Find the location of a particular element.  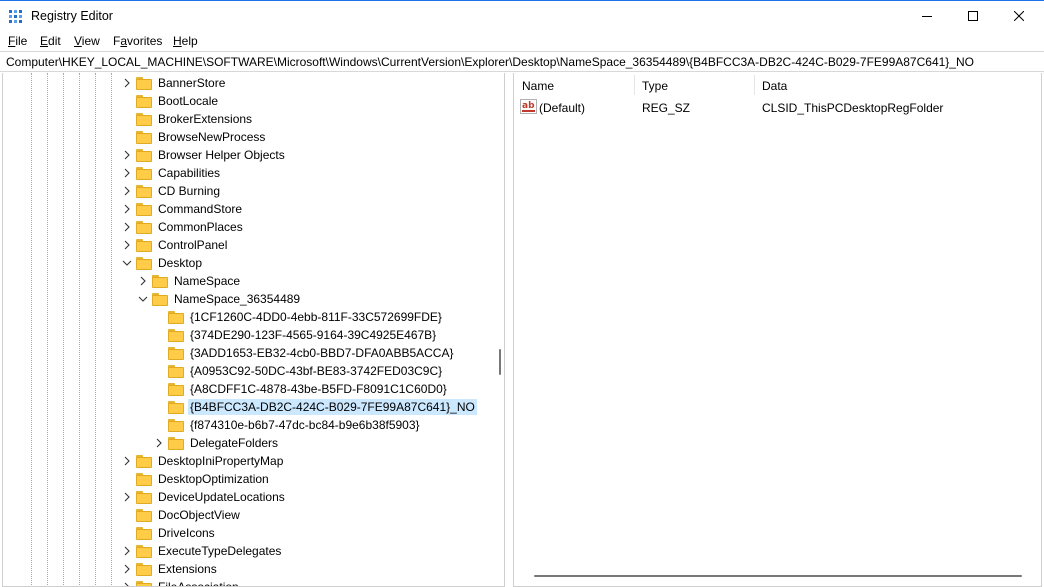

tree-node: CommandStore is located at coordinates (181, 209).